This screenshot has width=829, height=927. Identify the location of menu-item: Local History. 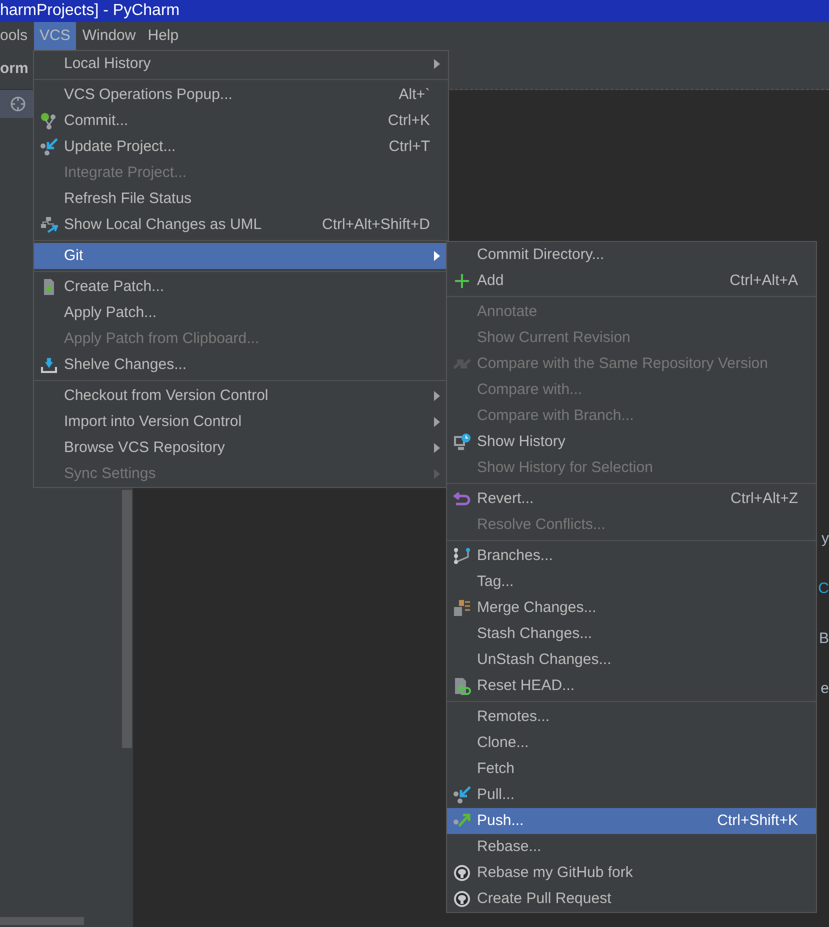
(241, 64).